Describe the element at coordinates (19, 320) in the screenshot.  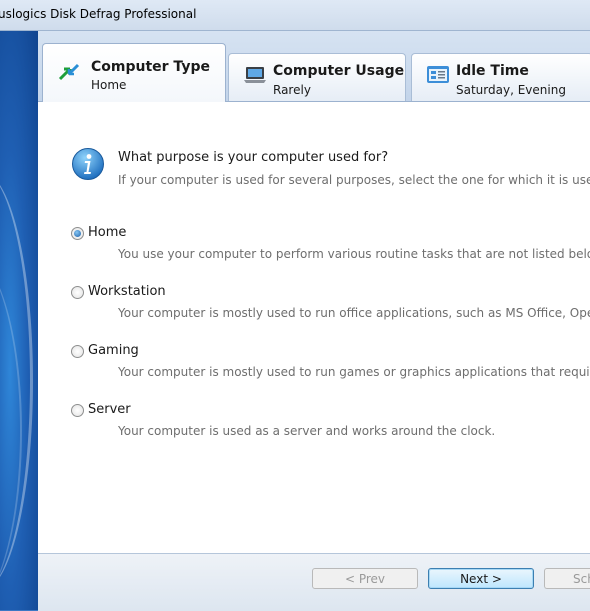
I see `side-decoration-panel` at that location.